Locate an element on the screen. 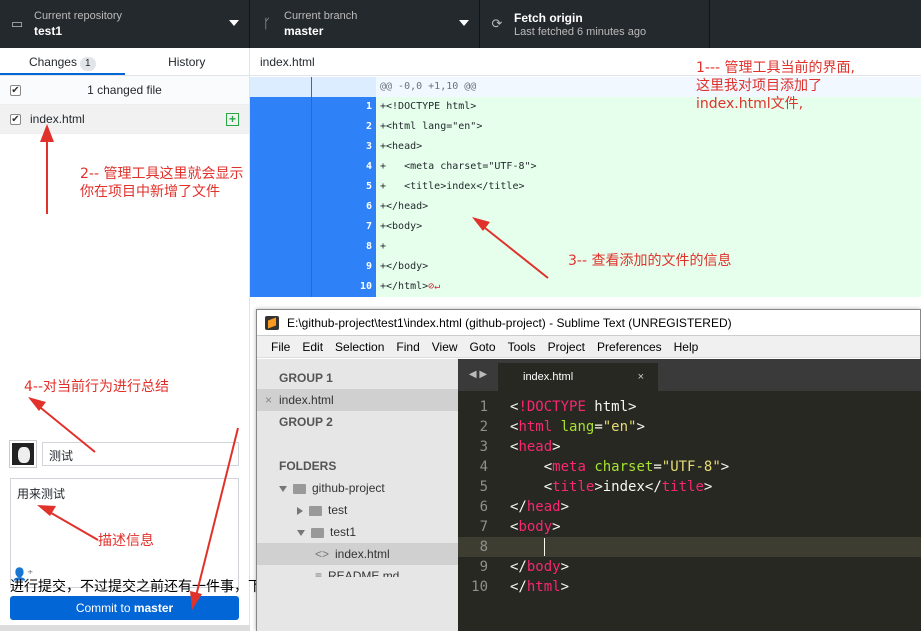 This screenshot has width=921, height=631. file-checkbox: ✔ is located at coordinates (15, 119).